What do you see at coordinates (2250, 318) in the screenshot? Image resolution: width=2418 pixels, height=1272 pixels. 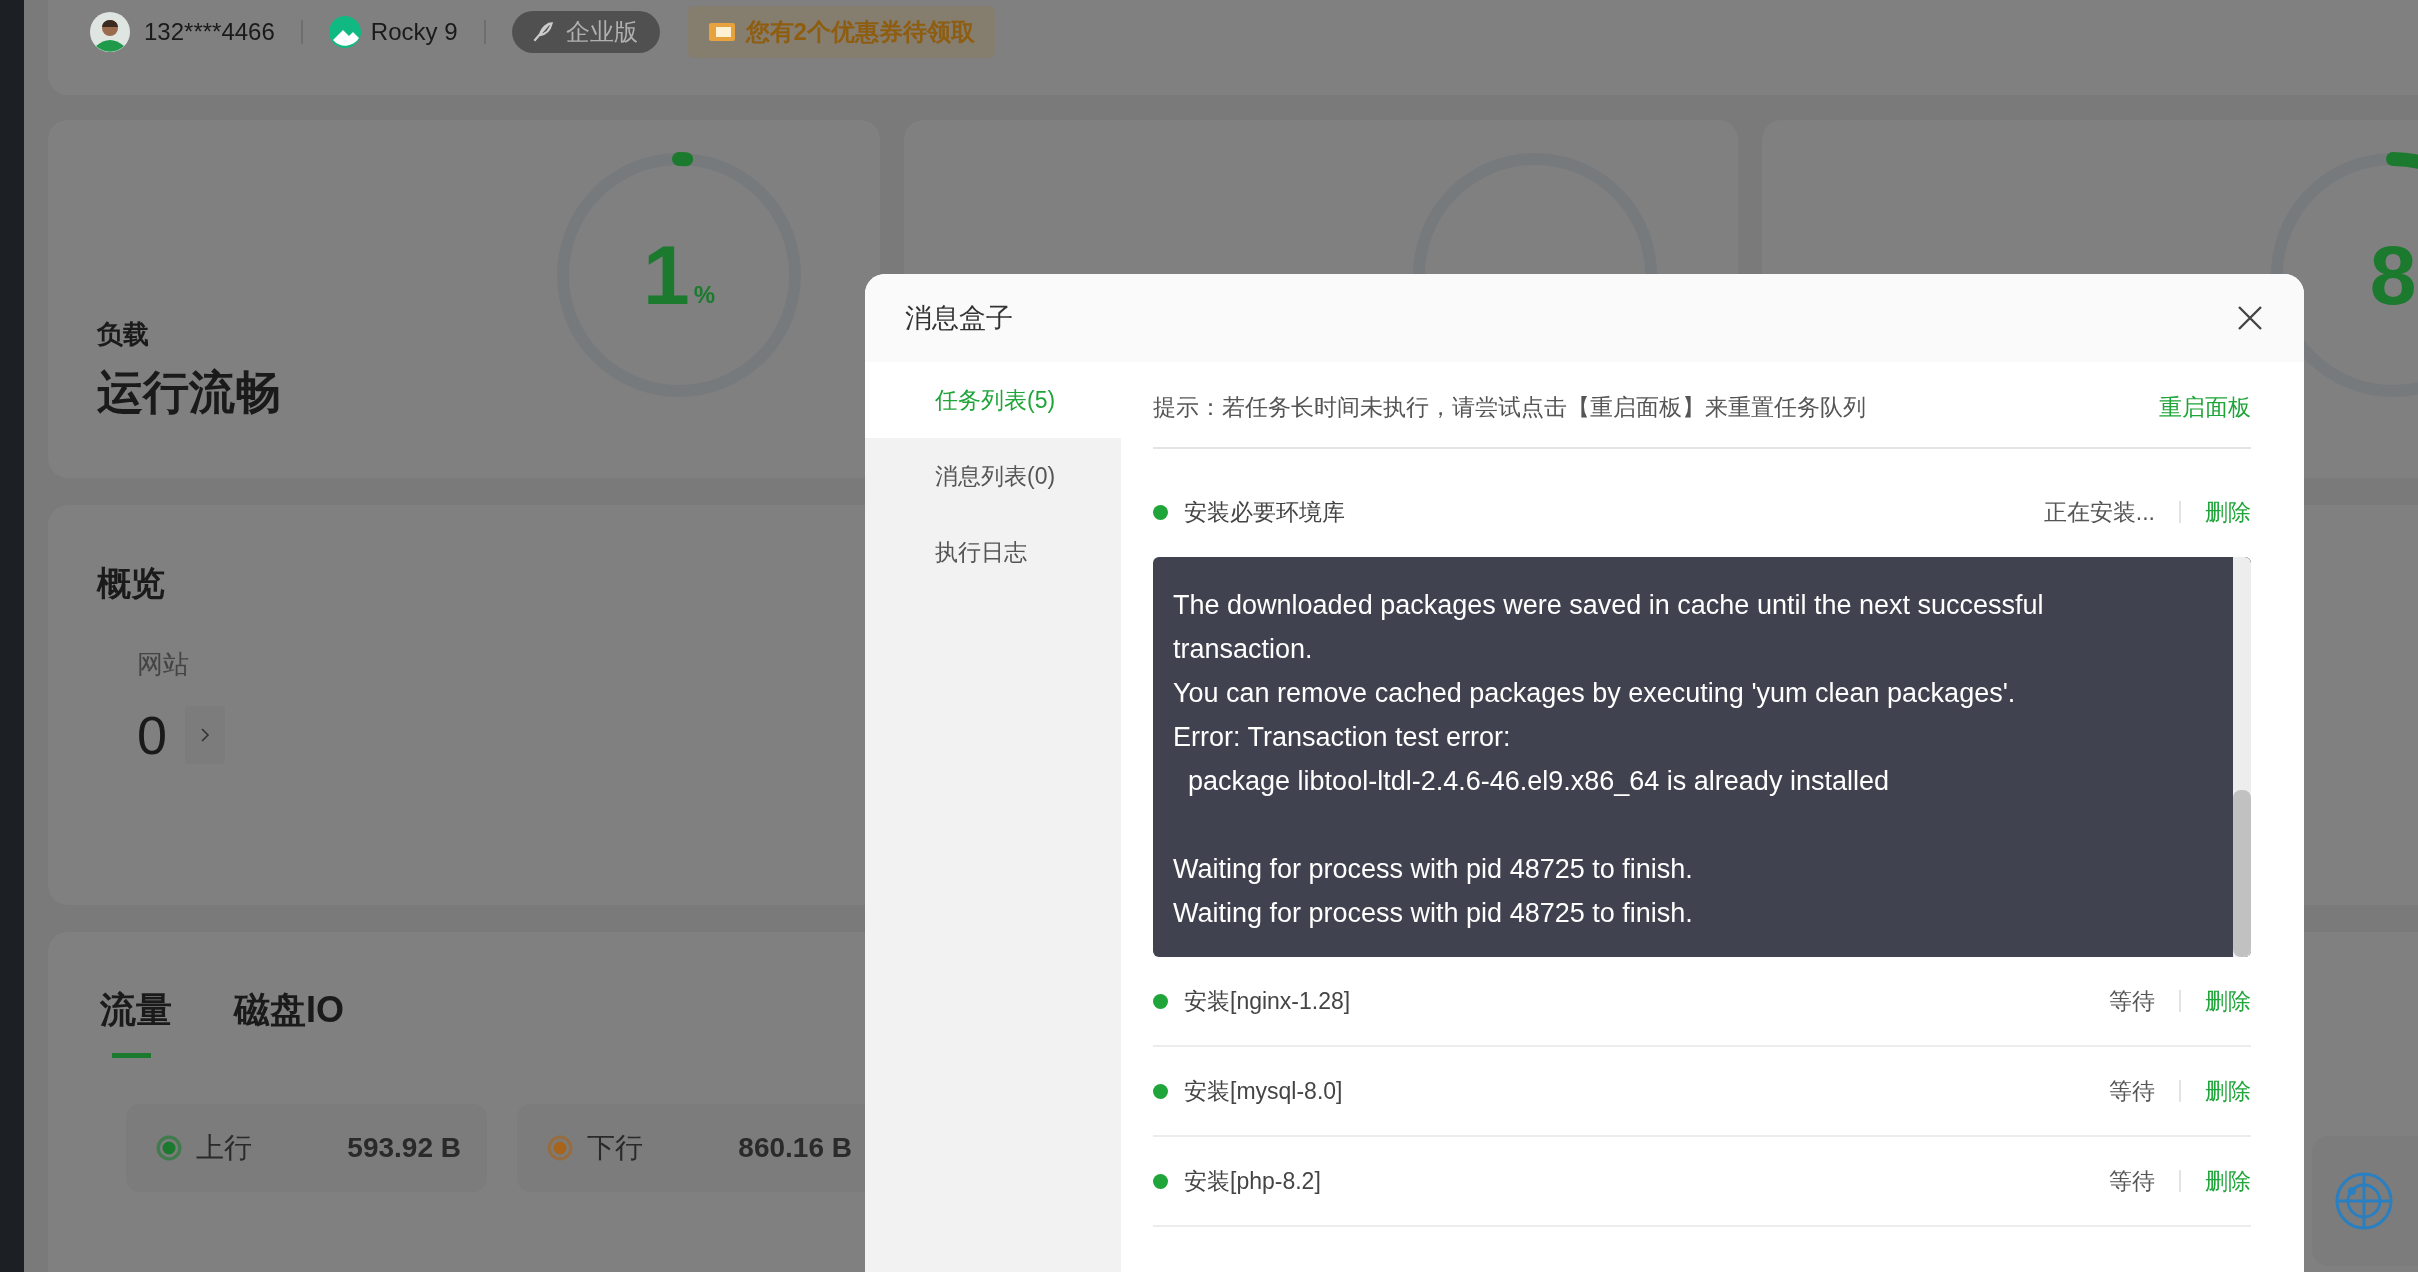 I see `close-button` at bounding box center [2250, 318].